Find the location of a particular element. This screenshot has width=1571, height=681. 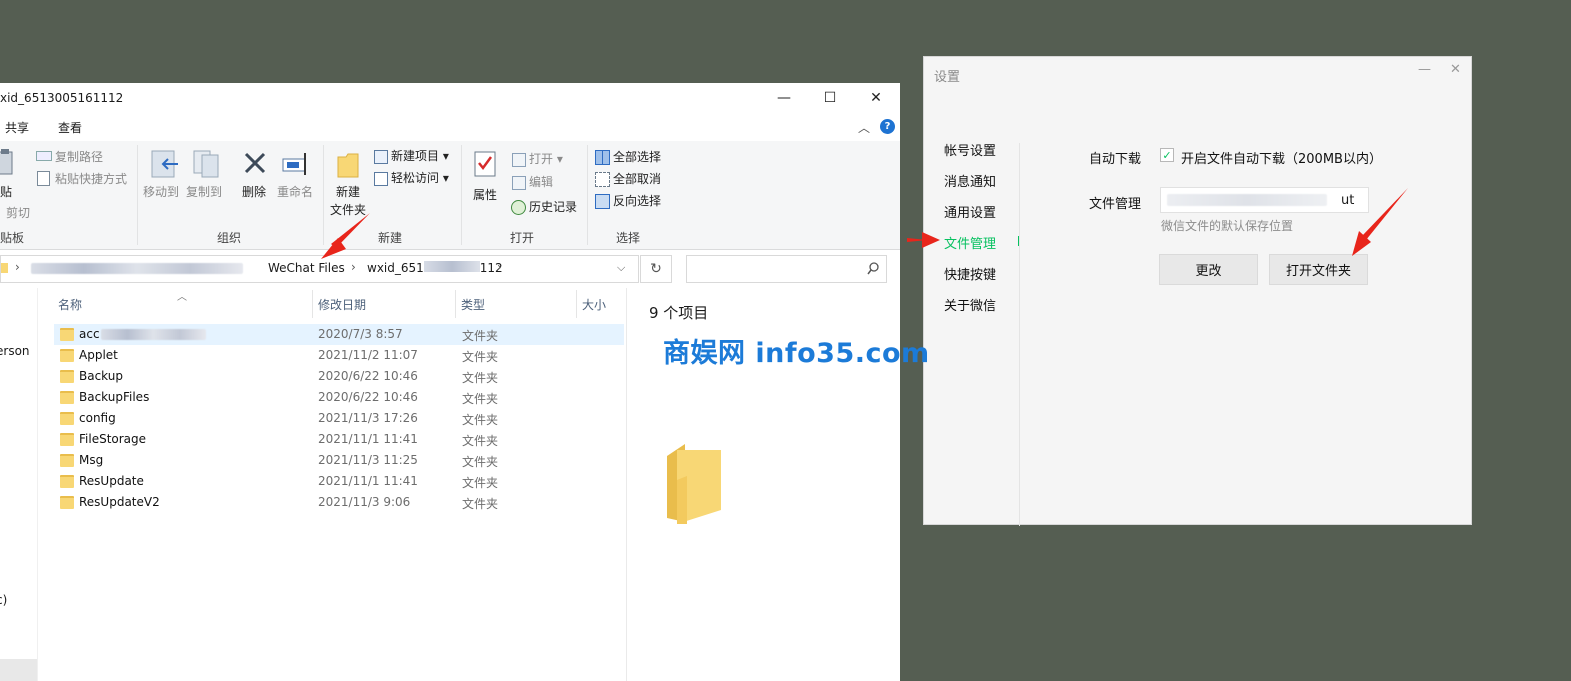

search-input is located at coordinates (786, 269).